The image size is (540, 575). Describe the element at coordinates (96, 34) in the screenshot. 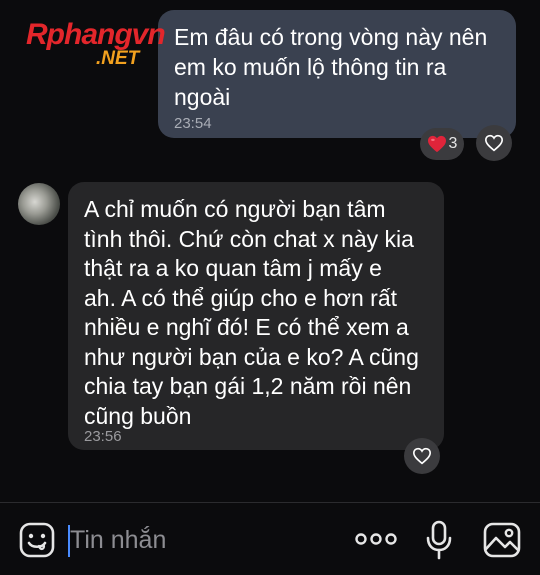

I see `watermark-brand-main: Rphangvn` at that location.